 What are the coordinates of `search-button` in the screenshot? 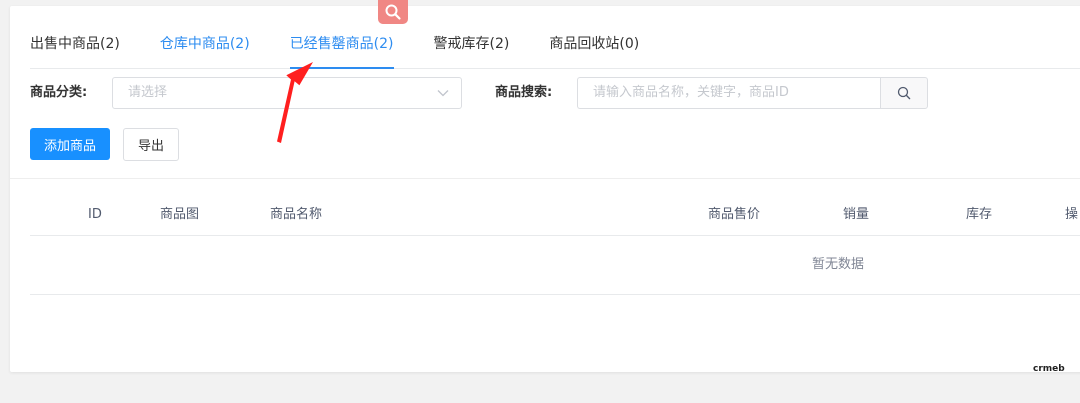 It's located at (904, 93).